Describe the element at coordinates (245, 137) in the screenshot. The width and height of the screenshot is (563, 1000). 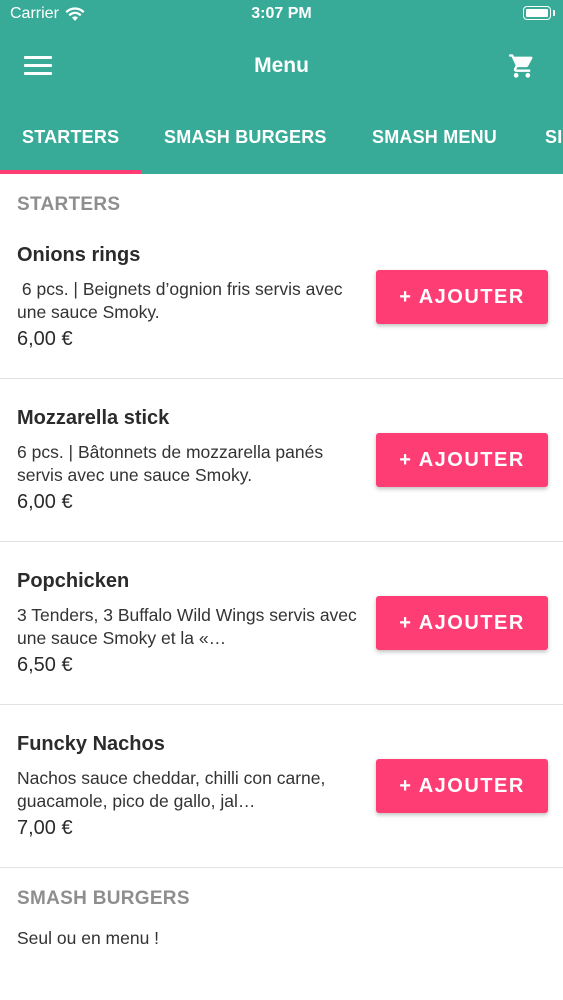
I see `tab-smash-burgers: SMASH BURGERS` at that location.